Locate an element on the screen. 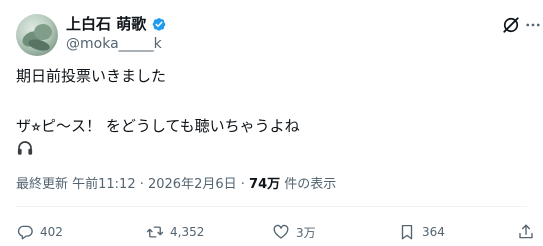 The height and width of the screenshot is (246, 543). author-display-name: 上白石 萌歌 is located at coordinates (106, 24).